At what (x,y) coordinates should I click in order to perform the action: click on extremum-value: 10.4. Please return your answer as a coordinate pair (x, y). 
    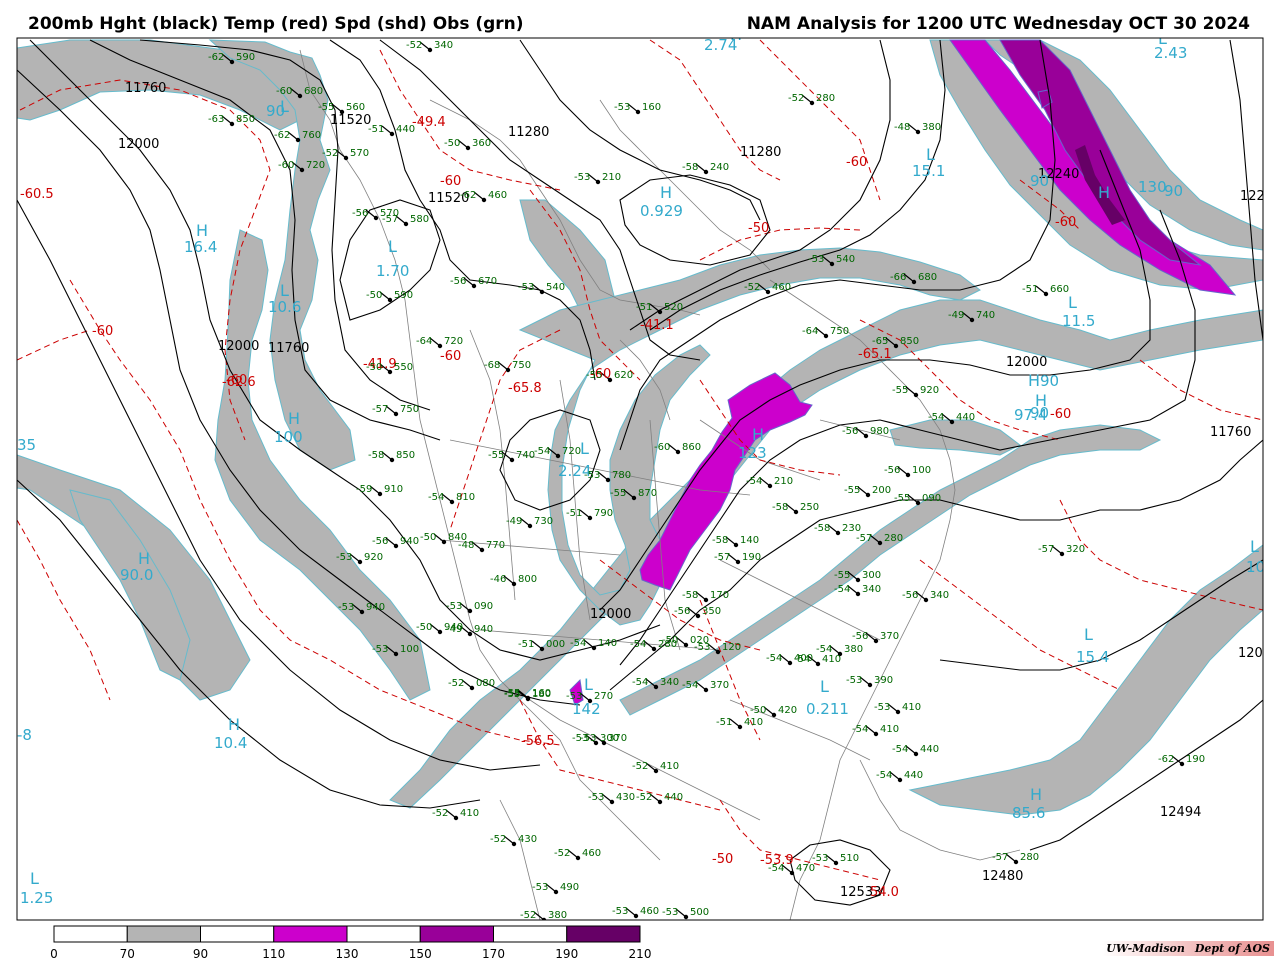
    Looking at the image, I should click on (230, 743).